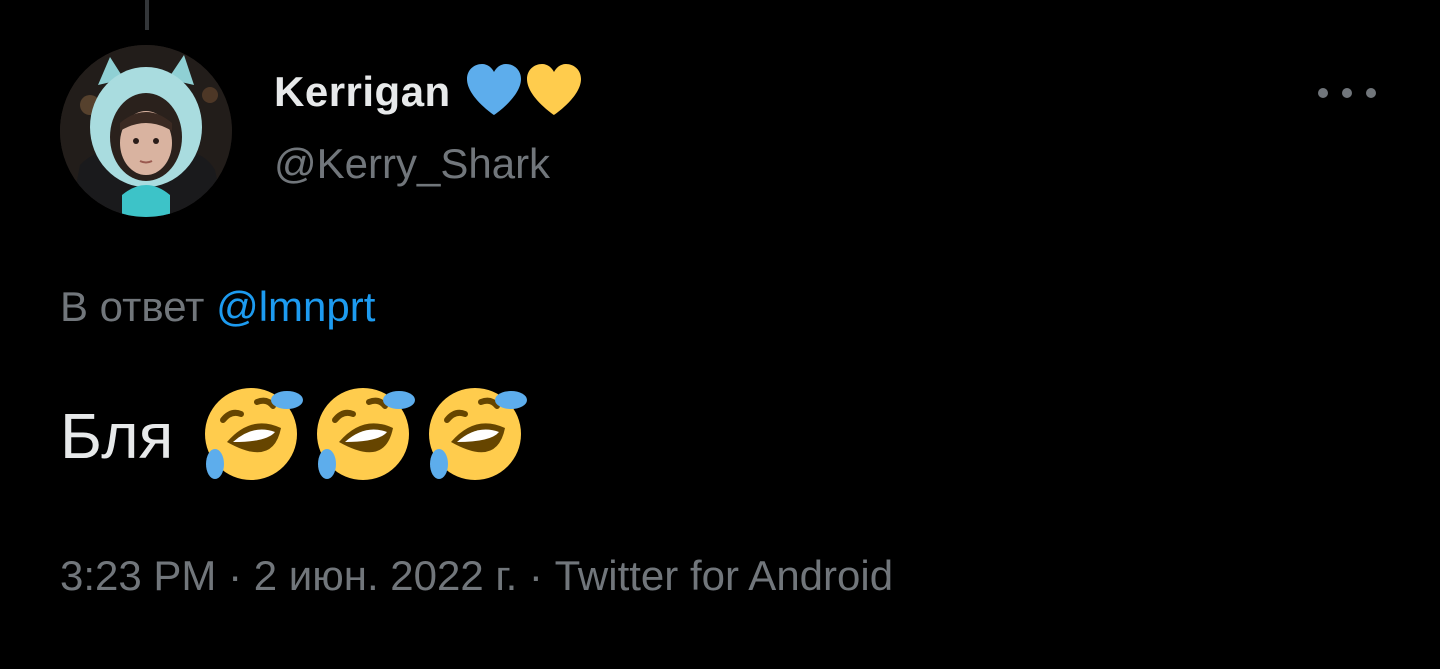  I want to click on tweet-time: 3:23 PM, so click(138, 575).